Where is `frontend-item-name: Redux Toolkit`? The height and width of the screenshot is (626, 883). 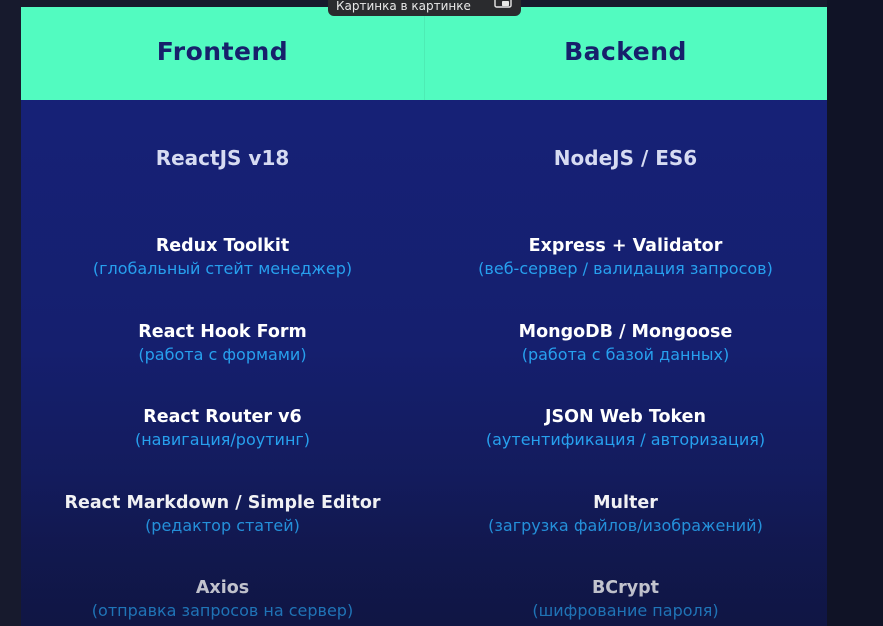
frontend-item-name: Redux Toolkit is located at coordinates (222, 246).